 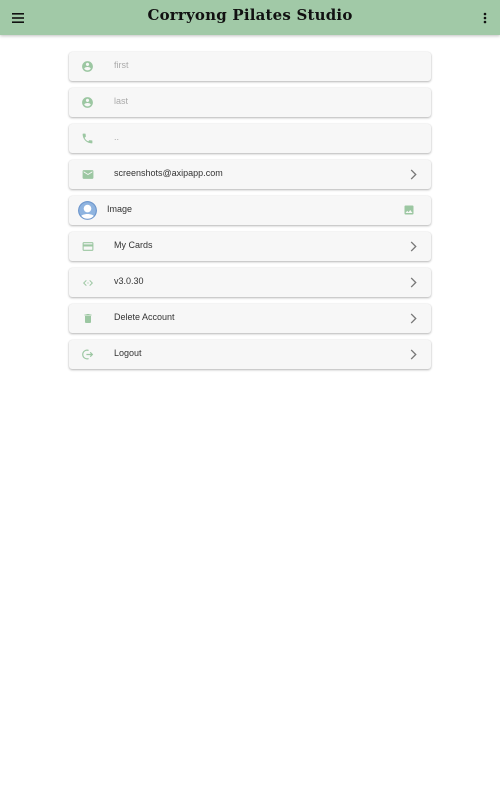 I want to click on app-title: Corryong Pilates Studio, so click(x=250, y=15).